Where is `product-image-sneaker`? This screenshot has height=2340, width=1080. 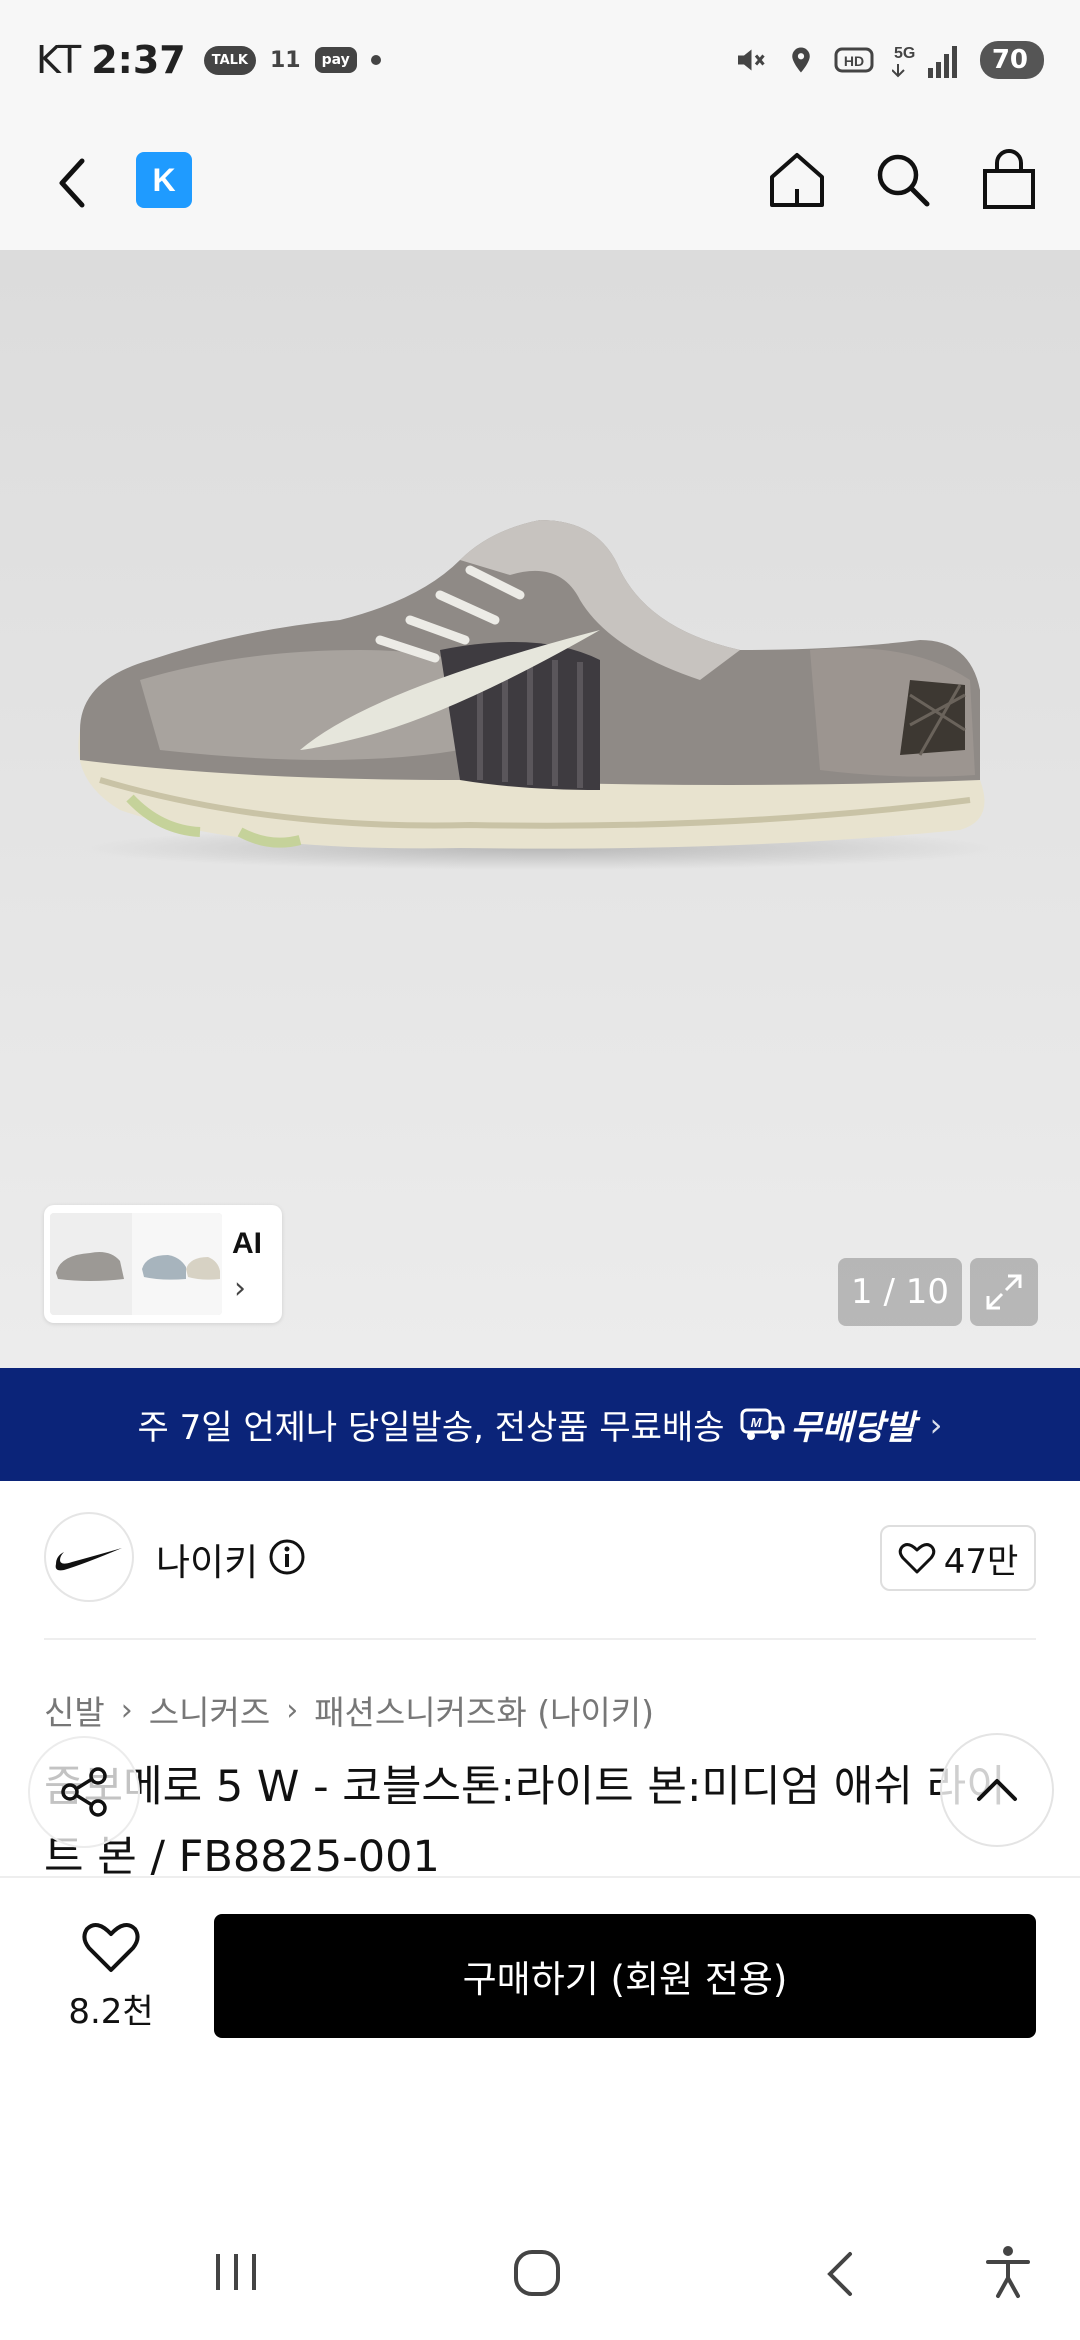 product-image-sneaker is located at coordinates (539, 695).